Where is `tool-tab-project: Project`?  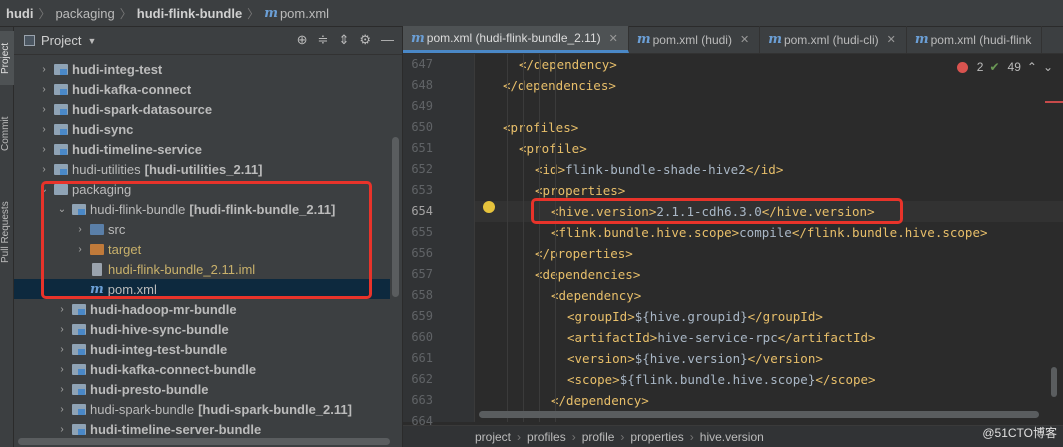 tool-tab-project: Project is located at coordinates (7, 58).